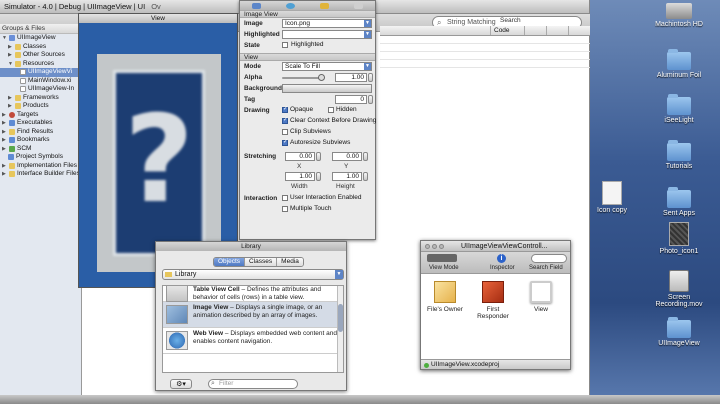 The width and height of the screenshot is (720, 404). Describe the element at coordinates (351, 99) in the screenshot. I see `tag-field: 0` at that location.